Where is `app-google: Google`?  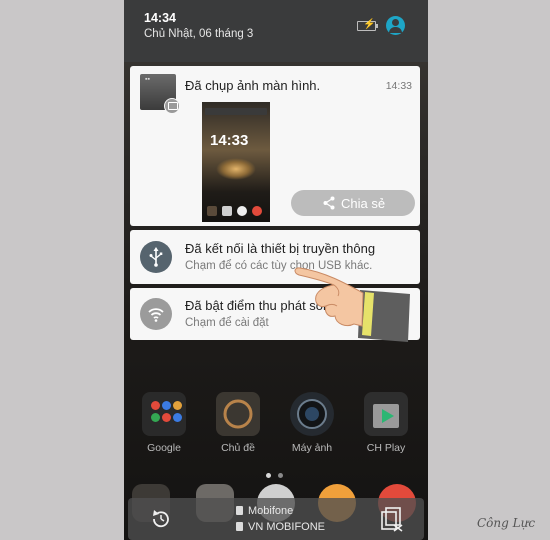 app-google: Google is located at coordinates (164, 423).